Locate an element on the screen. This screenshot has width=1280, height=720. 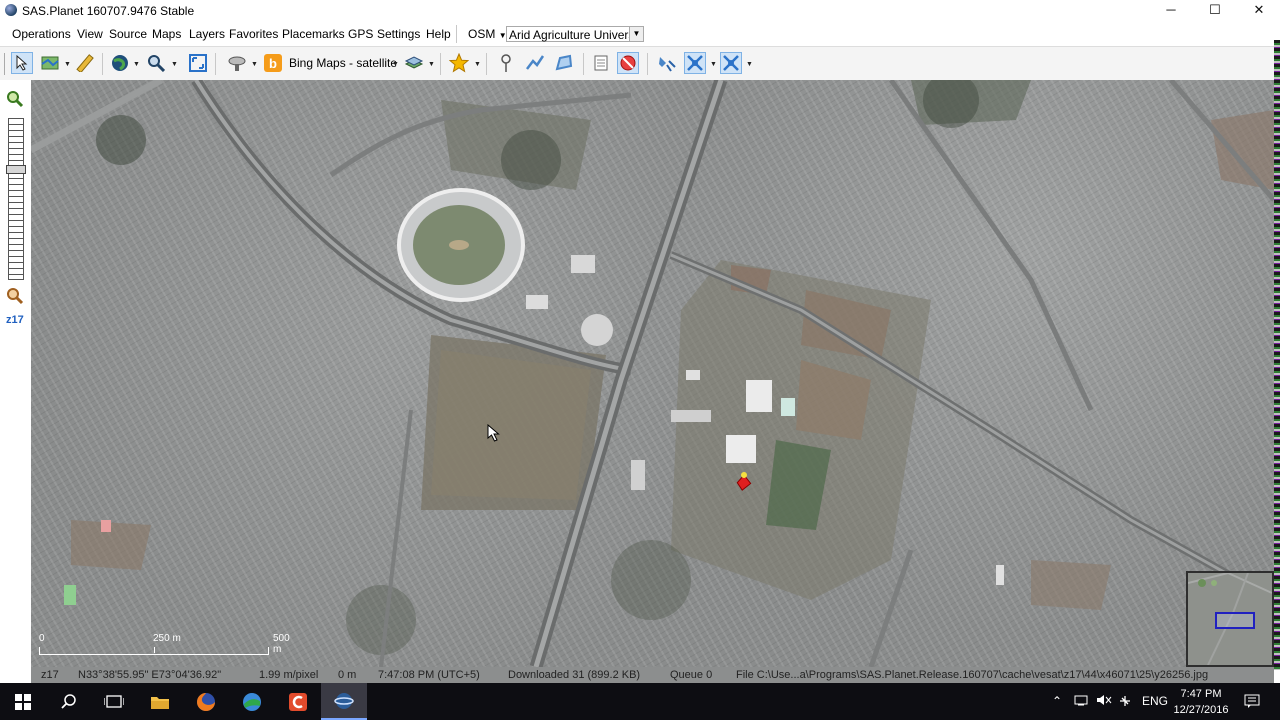
zoom-slider is located at coordinates (16, 199).